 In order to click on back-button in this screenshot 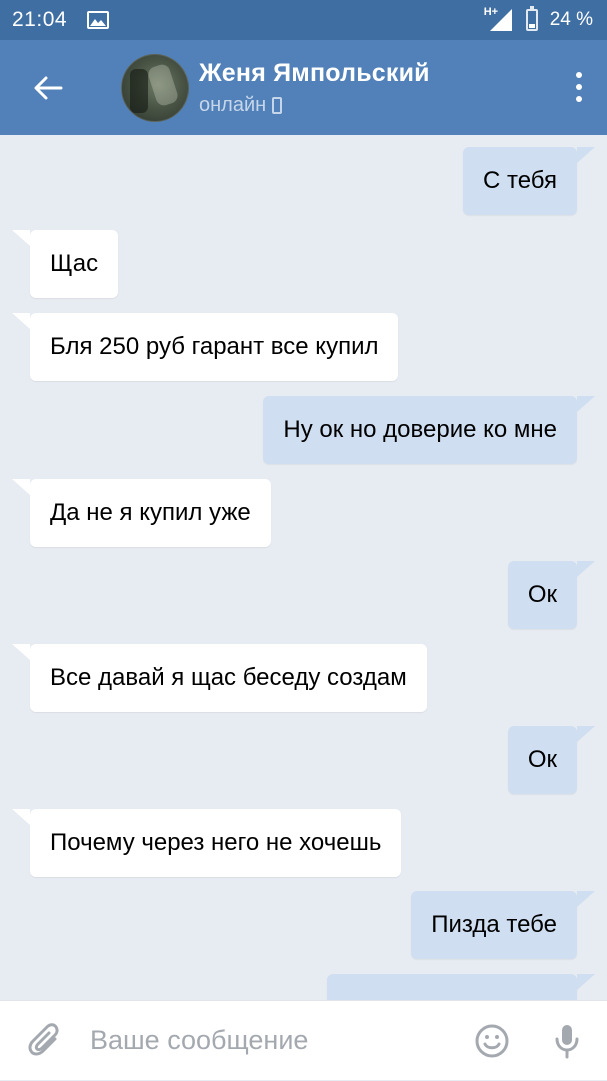, I will do `click(47, 87)`.